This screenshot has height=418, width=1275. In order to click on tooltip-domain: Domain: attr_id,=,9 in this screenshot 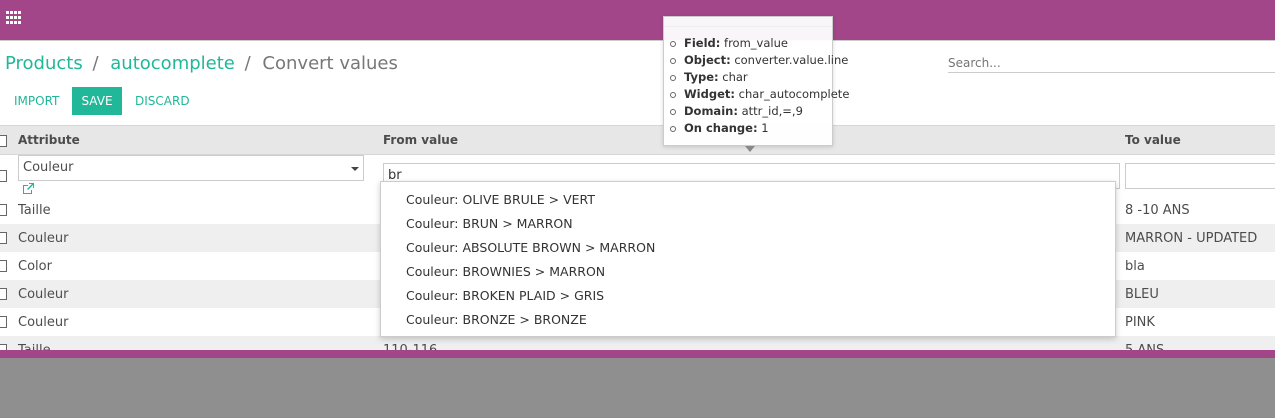, I will do `click(751, 111)`.